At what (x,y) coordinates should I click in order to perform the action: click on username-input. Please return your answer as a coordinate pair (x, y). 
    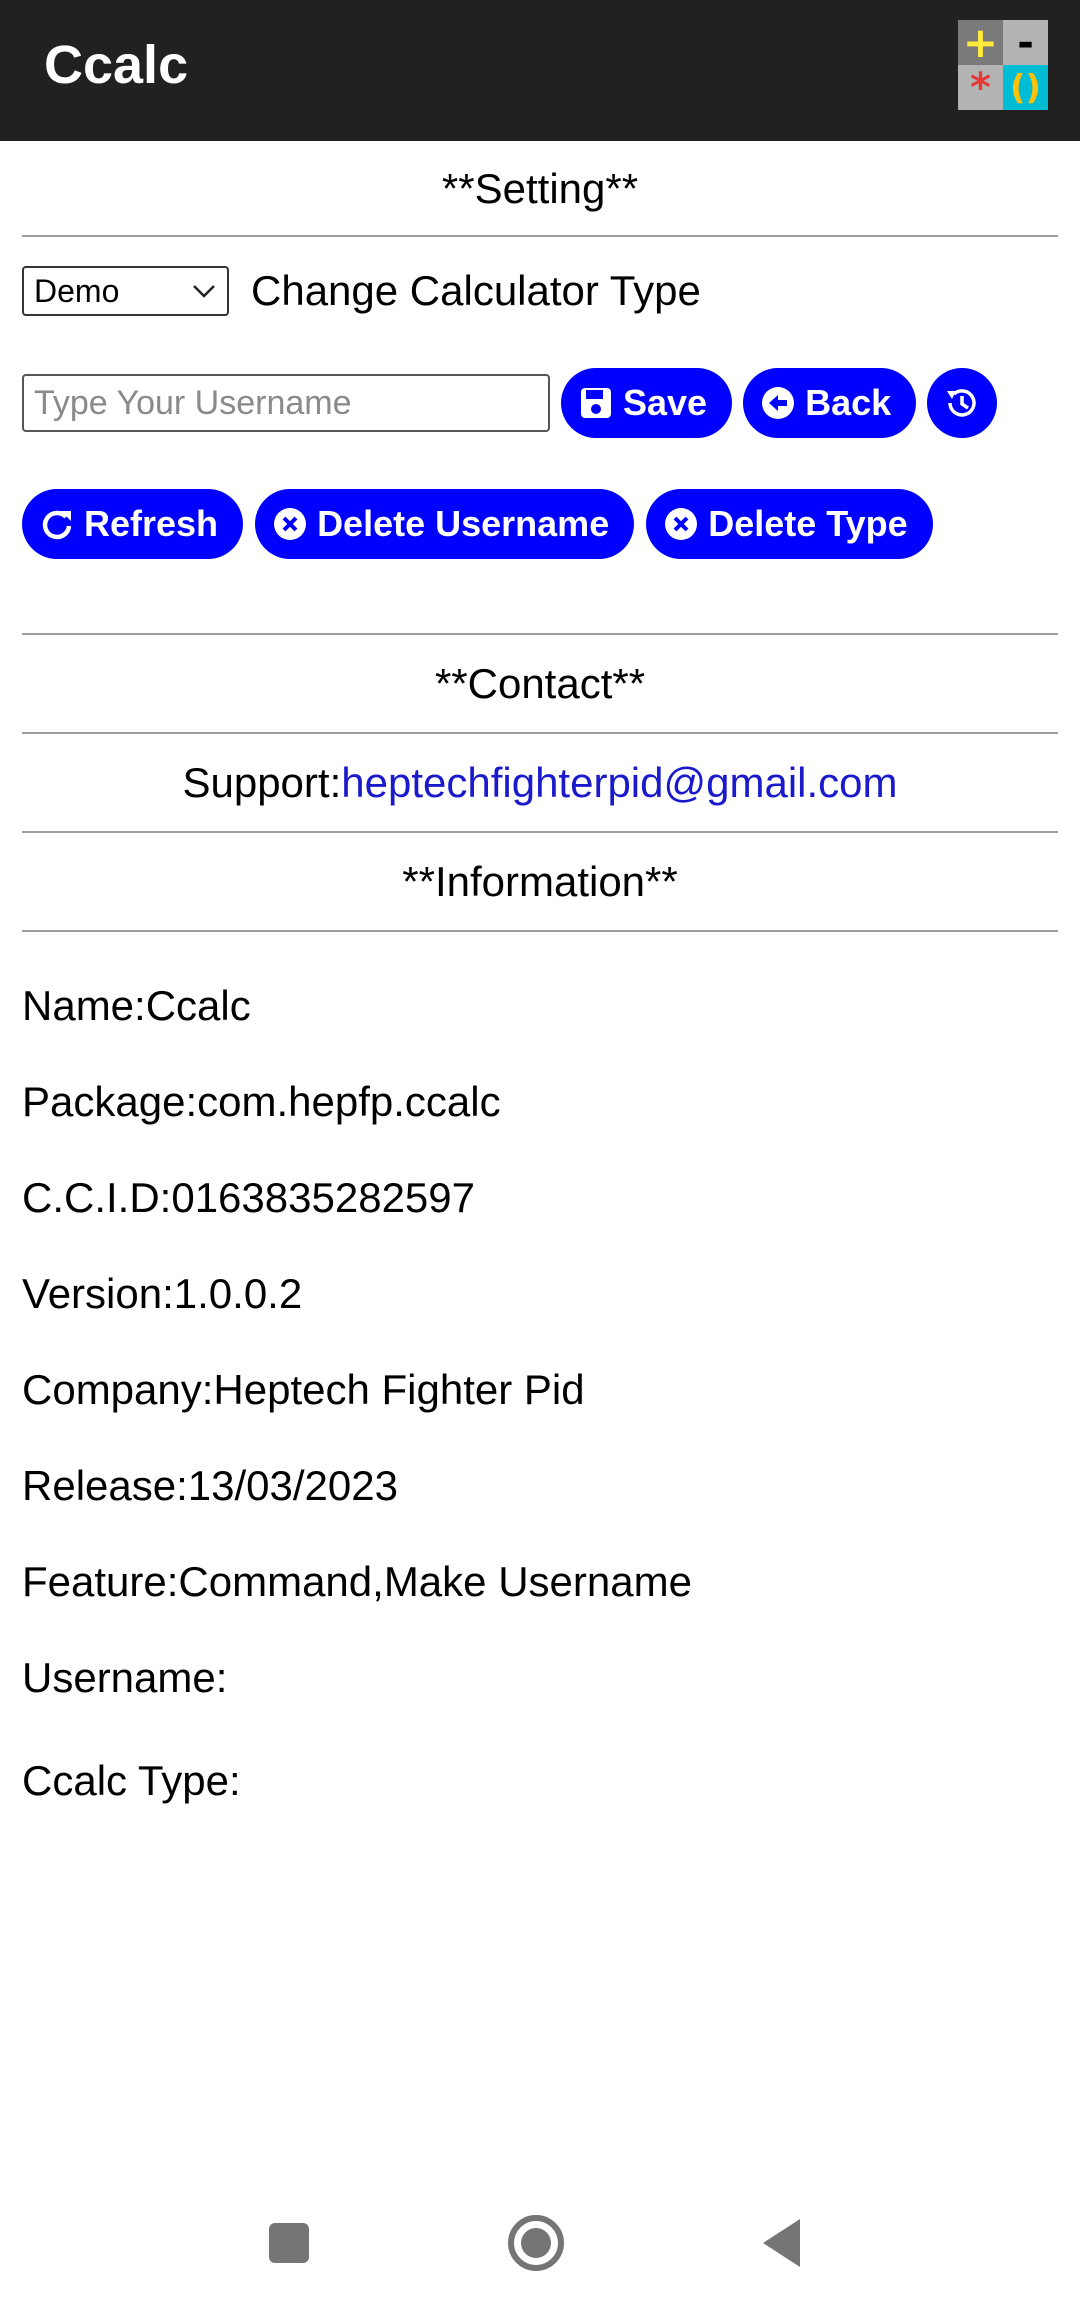
    Looking at the image, I should click on (286, 403).